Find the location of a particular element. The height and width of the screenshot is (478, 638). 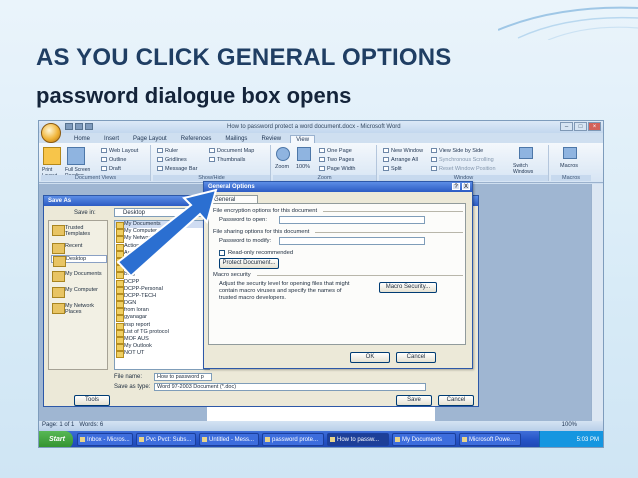

office-button is located at coordinates (51, 133).